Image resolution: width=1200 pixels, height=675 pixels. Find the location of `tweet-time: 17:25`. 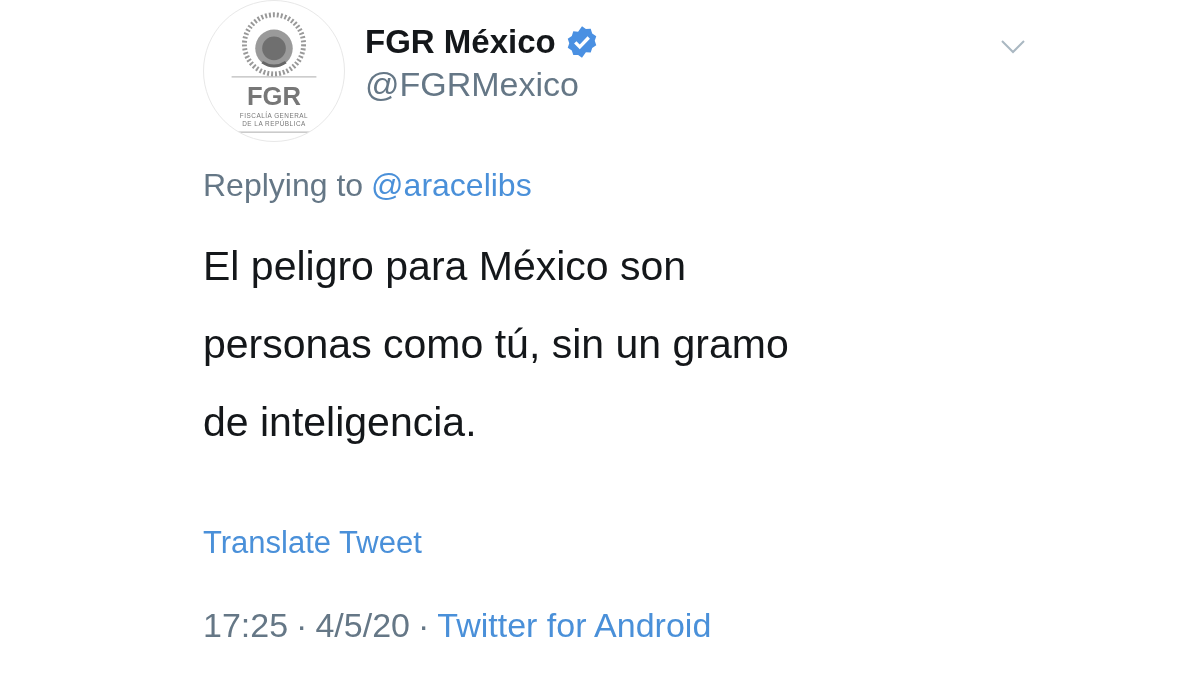

tweet-time: 17:25 is located at coordinates (246, 626).